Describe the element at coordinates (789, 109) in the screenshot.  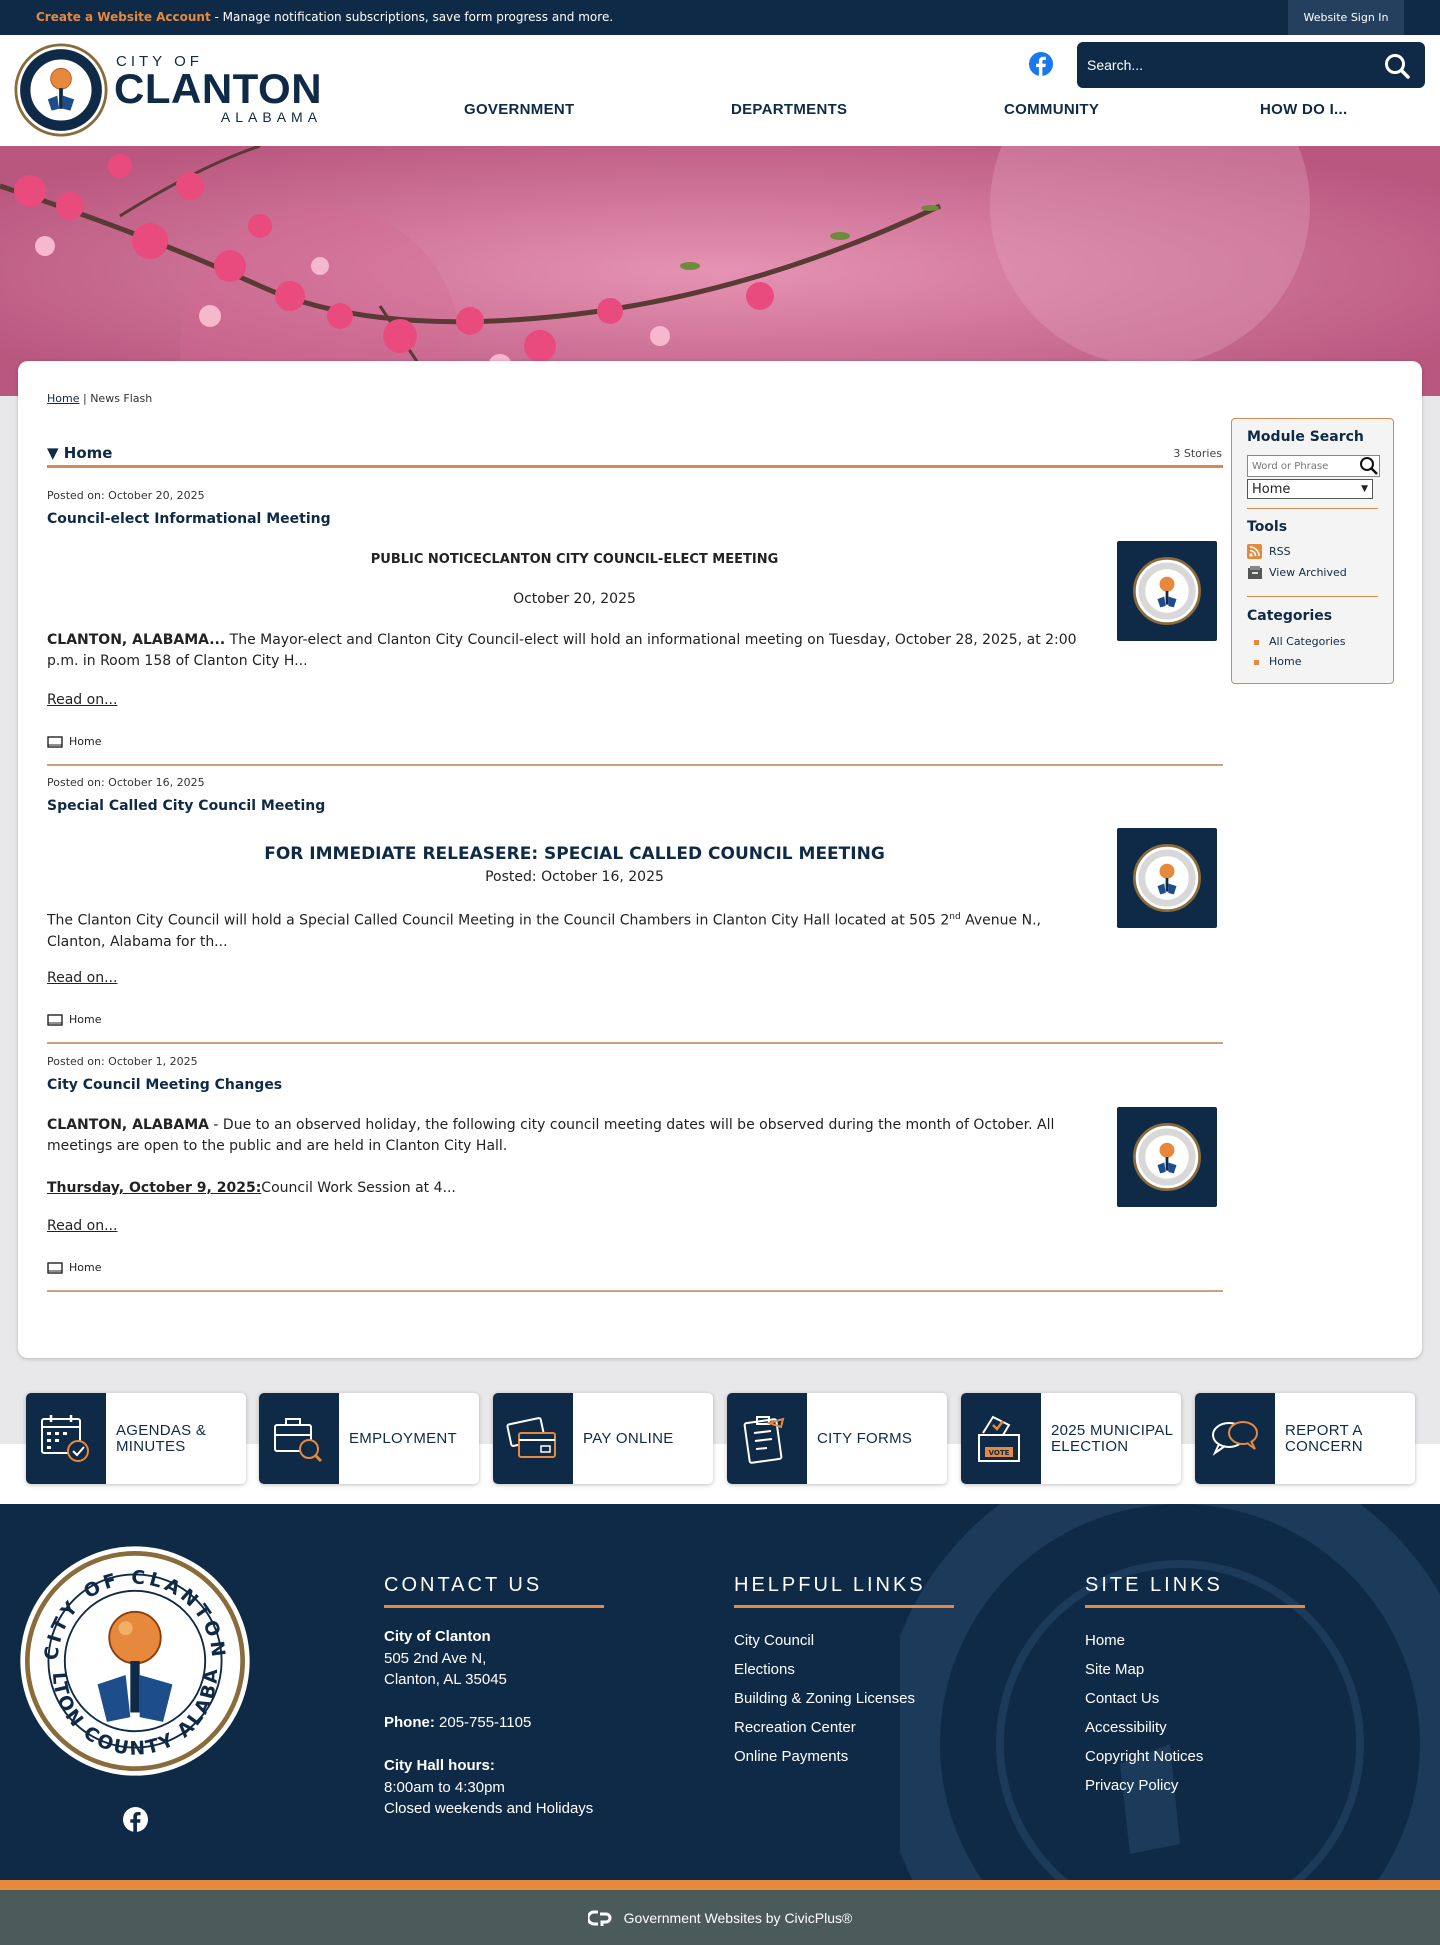
I see `nav-departments: DEPARTMENTS` at that location.